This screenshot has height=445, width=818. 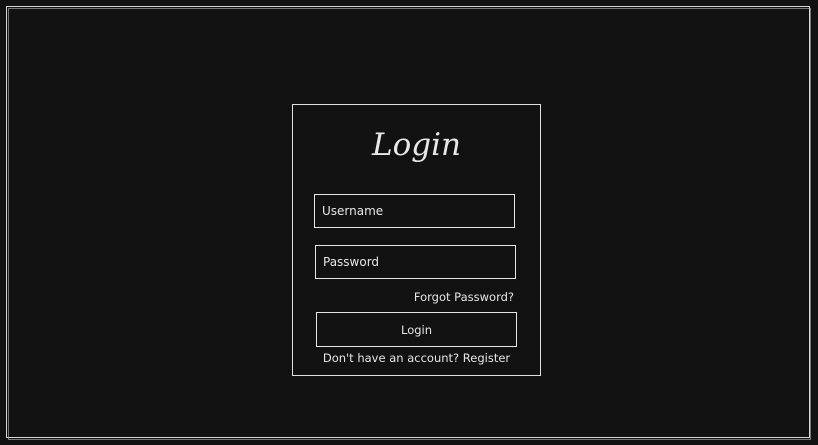 I want to click on register-link: Register, so click(x=486, y=358).